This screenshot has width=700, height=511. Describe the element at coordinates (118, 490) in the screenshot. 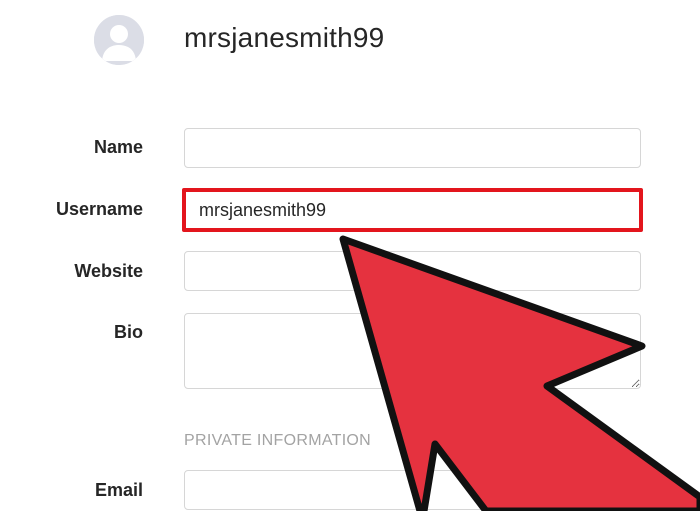

I see `email-label: Email` at that location.